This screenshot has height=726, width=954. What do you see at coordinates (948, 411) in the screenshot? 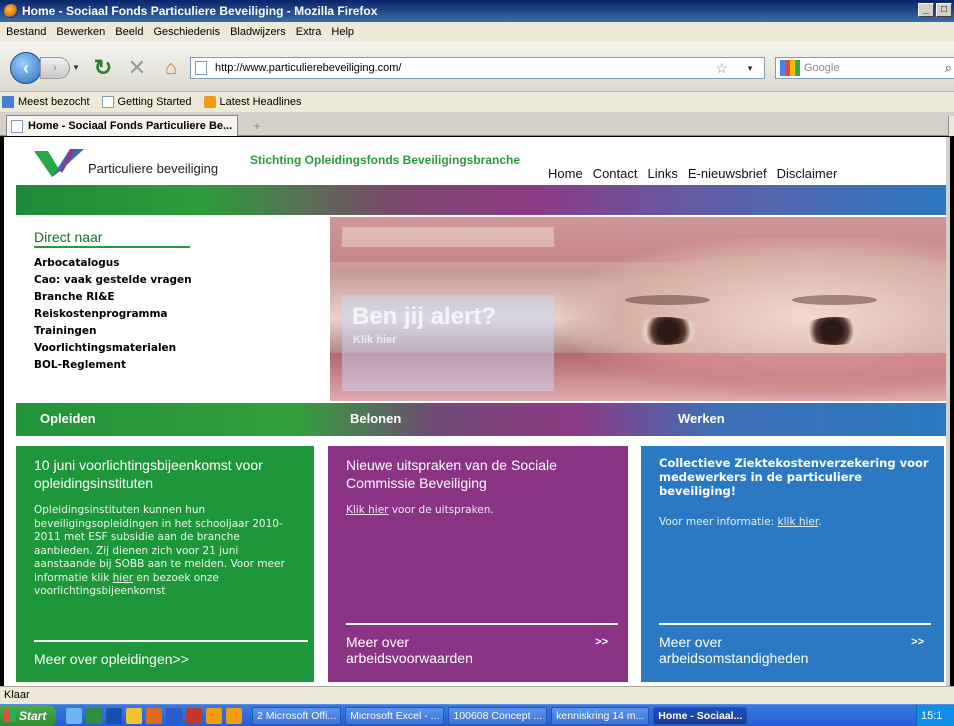
I see `scrollbar-edge` at bounding box center [948, 411].